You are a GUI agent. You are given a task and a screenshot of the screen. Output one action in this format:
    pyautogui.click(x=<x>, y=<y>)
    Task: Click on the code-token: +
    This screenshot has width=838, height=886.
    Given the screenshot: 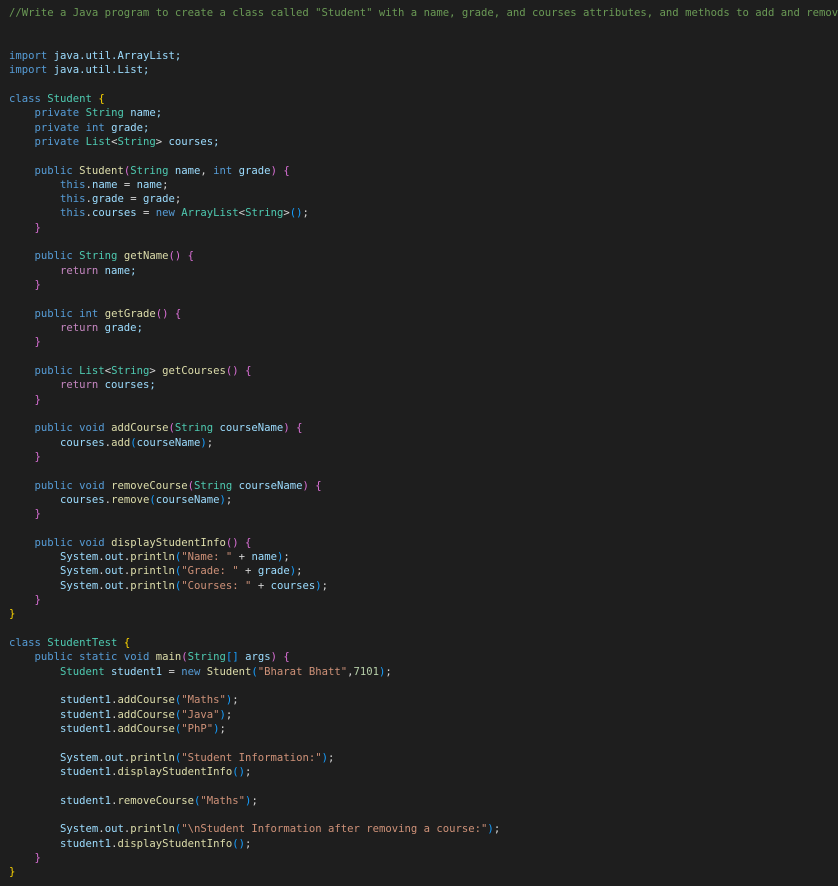 What is the action you would take?
    pyautogui.click(x=261, y=585)
    